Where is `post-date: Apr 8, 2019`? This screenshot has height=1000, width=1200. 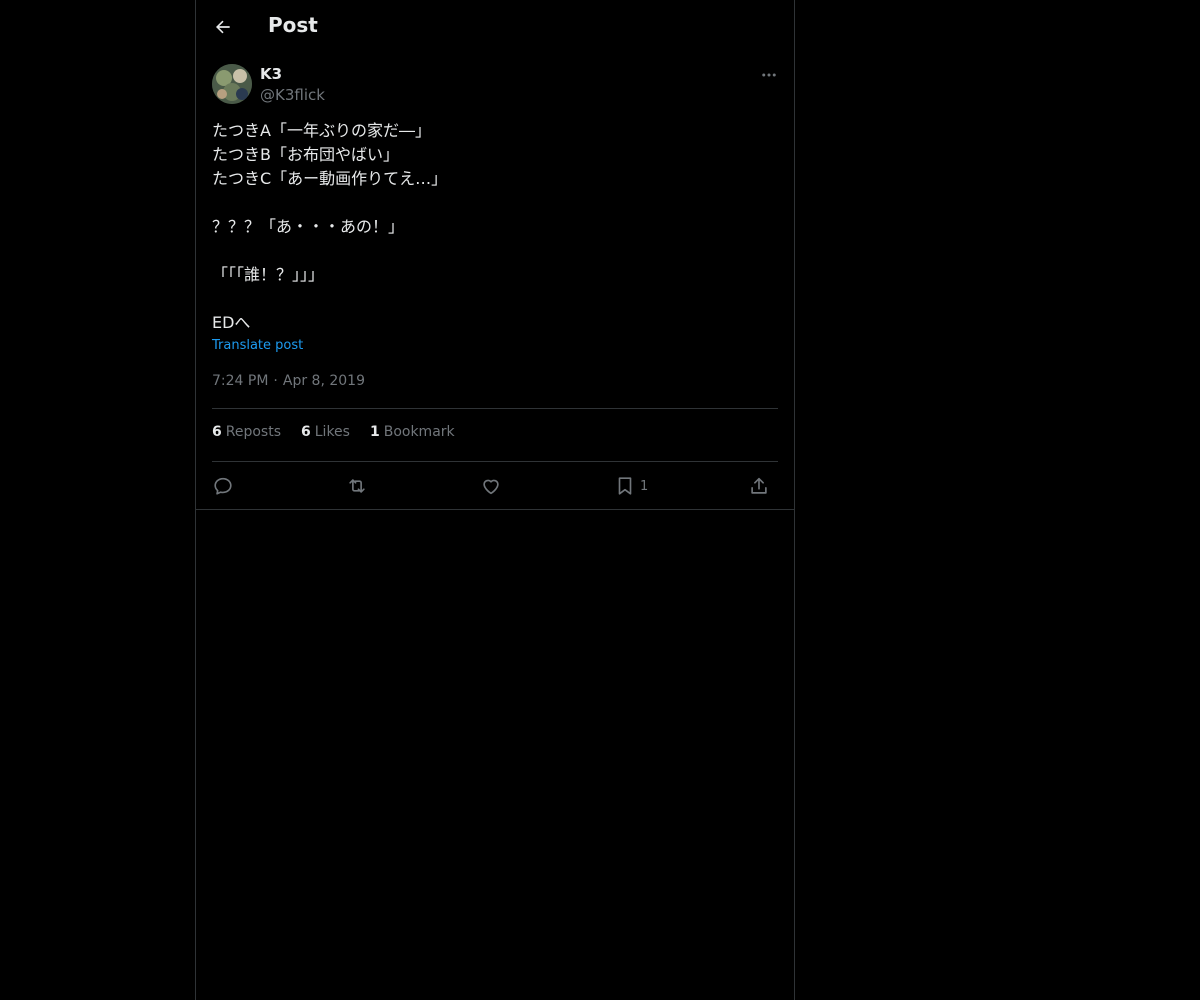 post-date: Apr 8, 2019 is located at coordinates (323, 381).